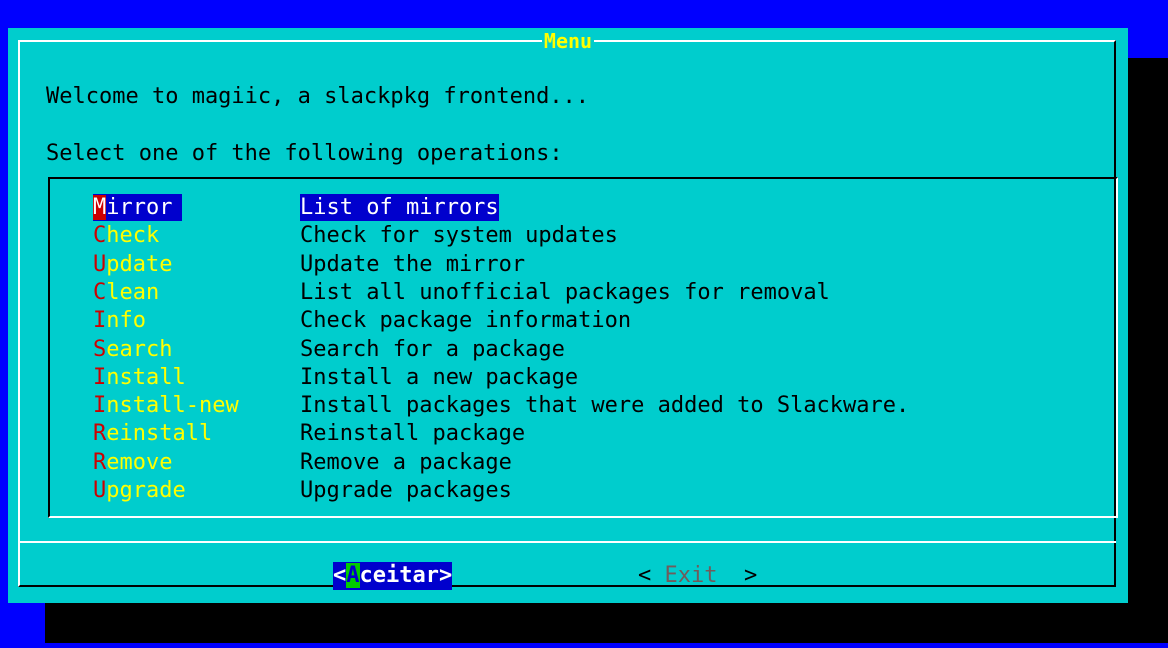 The height and width of the screenshot is (648, 1168). What do you see at coordinates (413, 433) in the screenshot?
I see `menu-item-description: Reinstall package` at bounding box center [413, 433].